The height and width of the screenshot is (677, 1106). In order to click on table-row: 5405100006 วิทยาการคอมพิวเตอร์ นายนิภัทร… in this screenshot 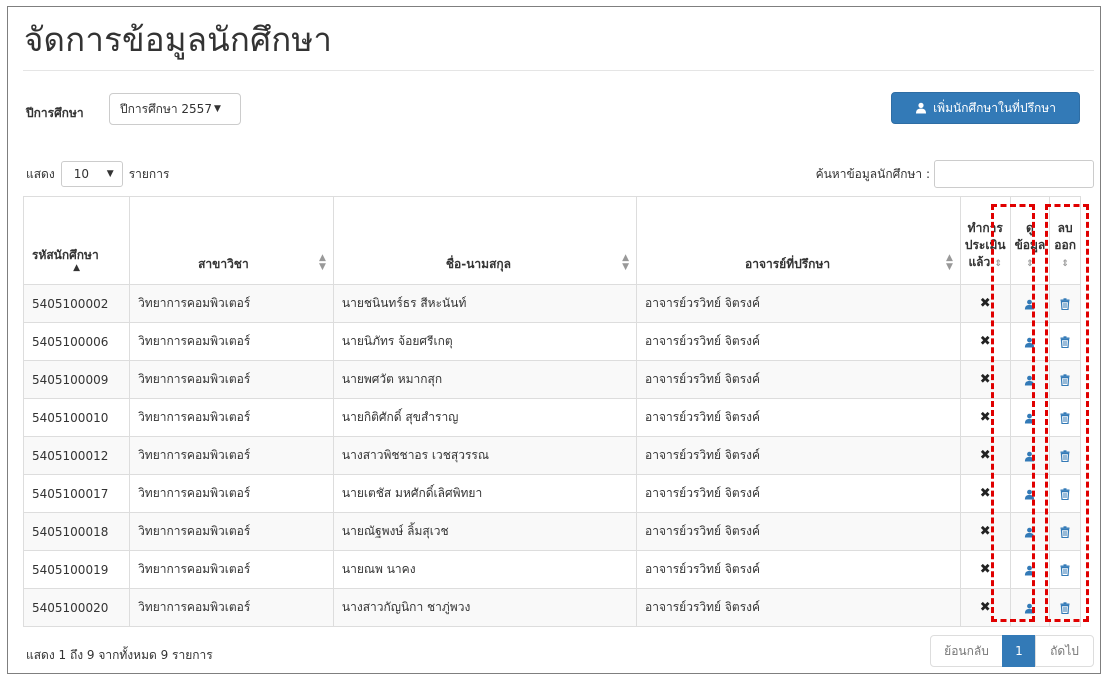, I will do `click(551, 341)`.